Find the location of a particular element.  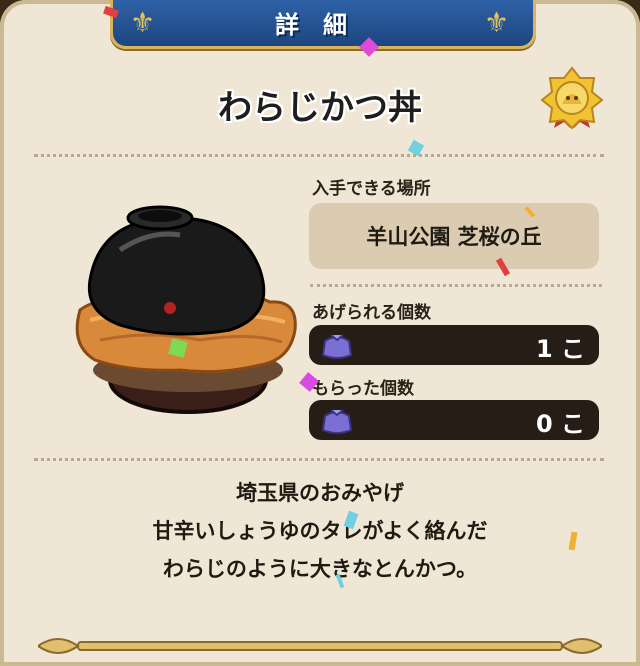

header-banner: 詳細 is located at coordinates (323, 24).